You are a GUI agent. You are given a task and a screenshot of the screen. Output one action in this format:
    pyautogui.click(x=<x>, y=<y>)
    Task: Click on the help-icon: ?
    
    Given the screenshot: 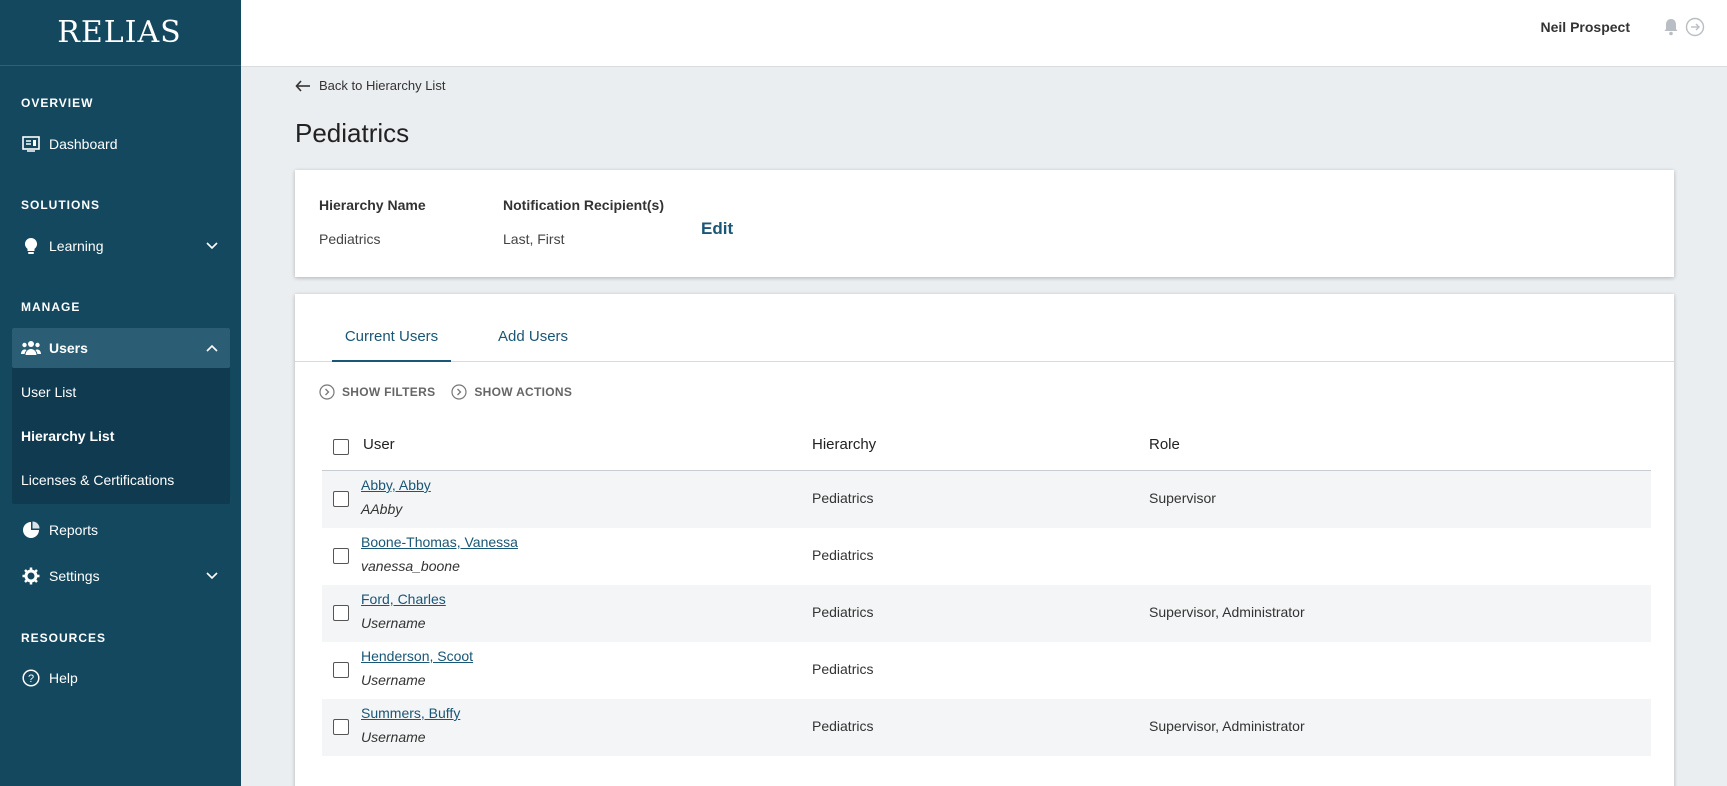 What is the action you would take?
    pyautogui.click(x=31, y=678)
    